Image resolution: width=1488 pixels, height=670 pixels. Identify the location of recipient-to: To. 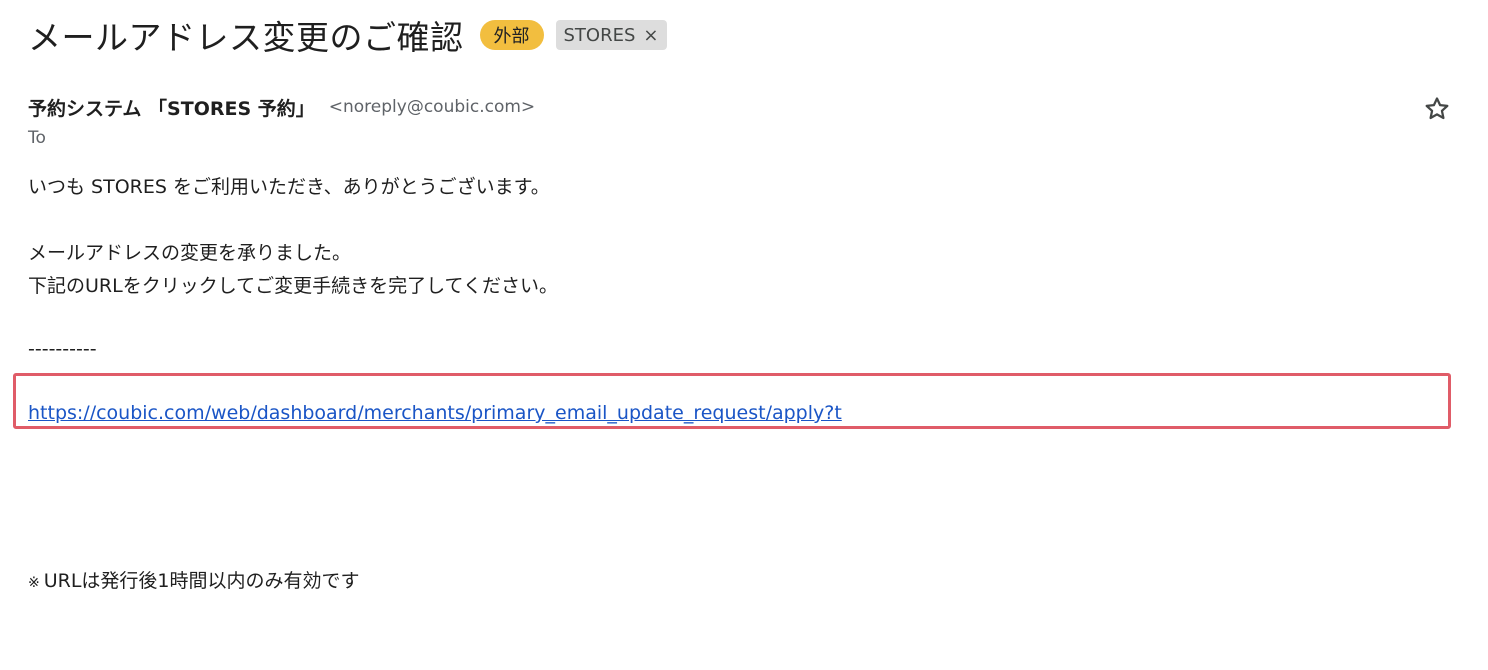
(37, 138).